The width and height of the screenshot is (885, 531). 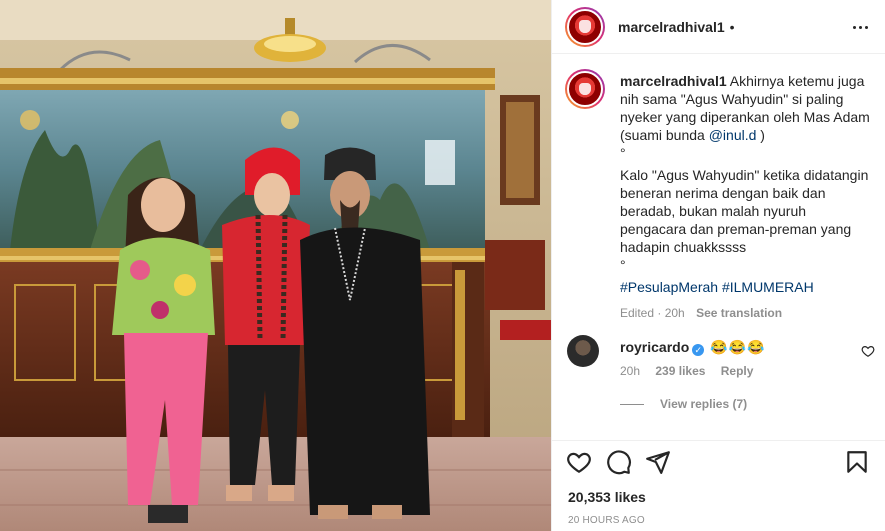 What do you see at coordinates (860, 27) in the screenshot?
I see `more-options-icon` at bounding box center [860, 27].